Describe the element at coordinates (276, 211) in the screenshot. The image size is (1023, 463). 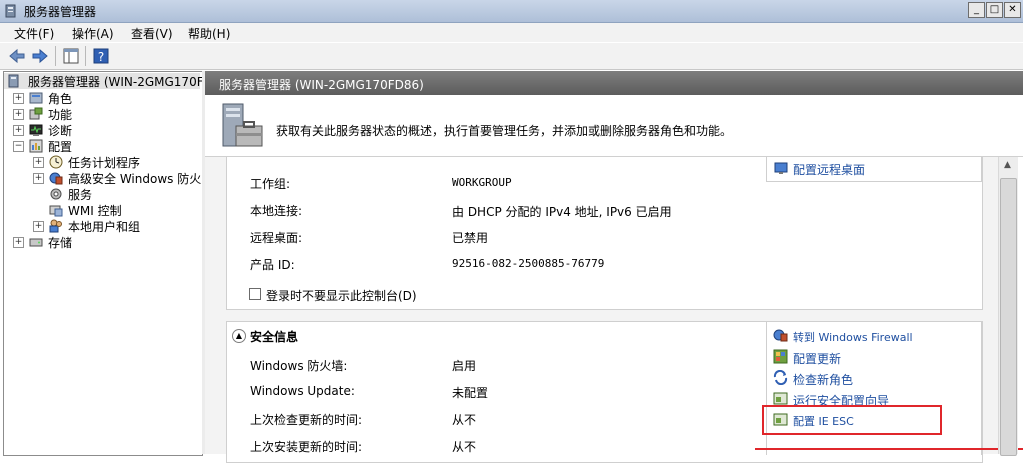
I see `info-label: 本地连接:` at that location.